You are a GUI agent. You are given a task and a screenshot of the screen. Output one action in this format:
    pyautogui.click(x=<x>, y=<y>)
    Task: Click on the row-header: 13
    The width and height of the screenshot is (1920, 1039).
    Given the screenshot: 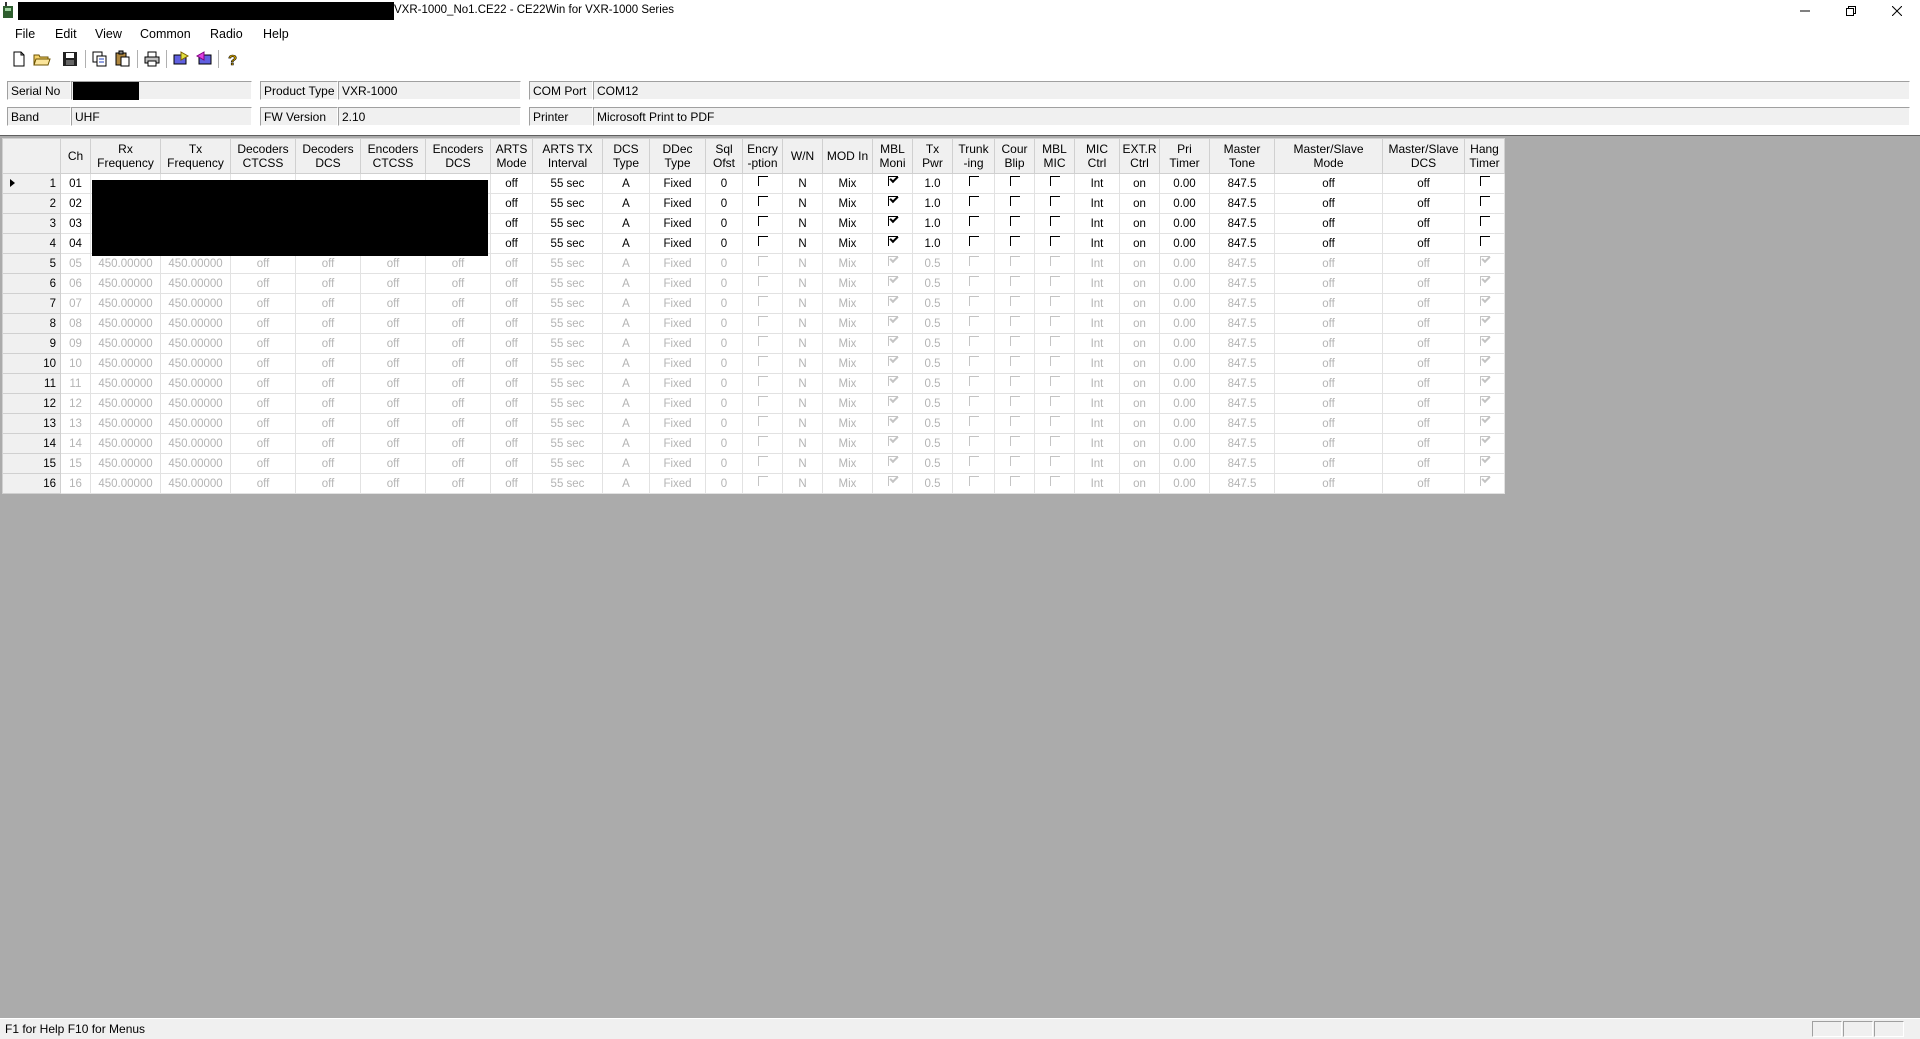 What is the action you would take?
    pyautogui.click(x=31, y=423)
    